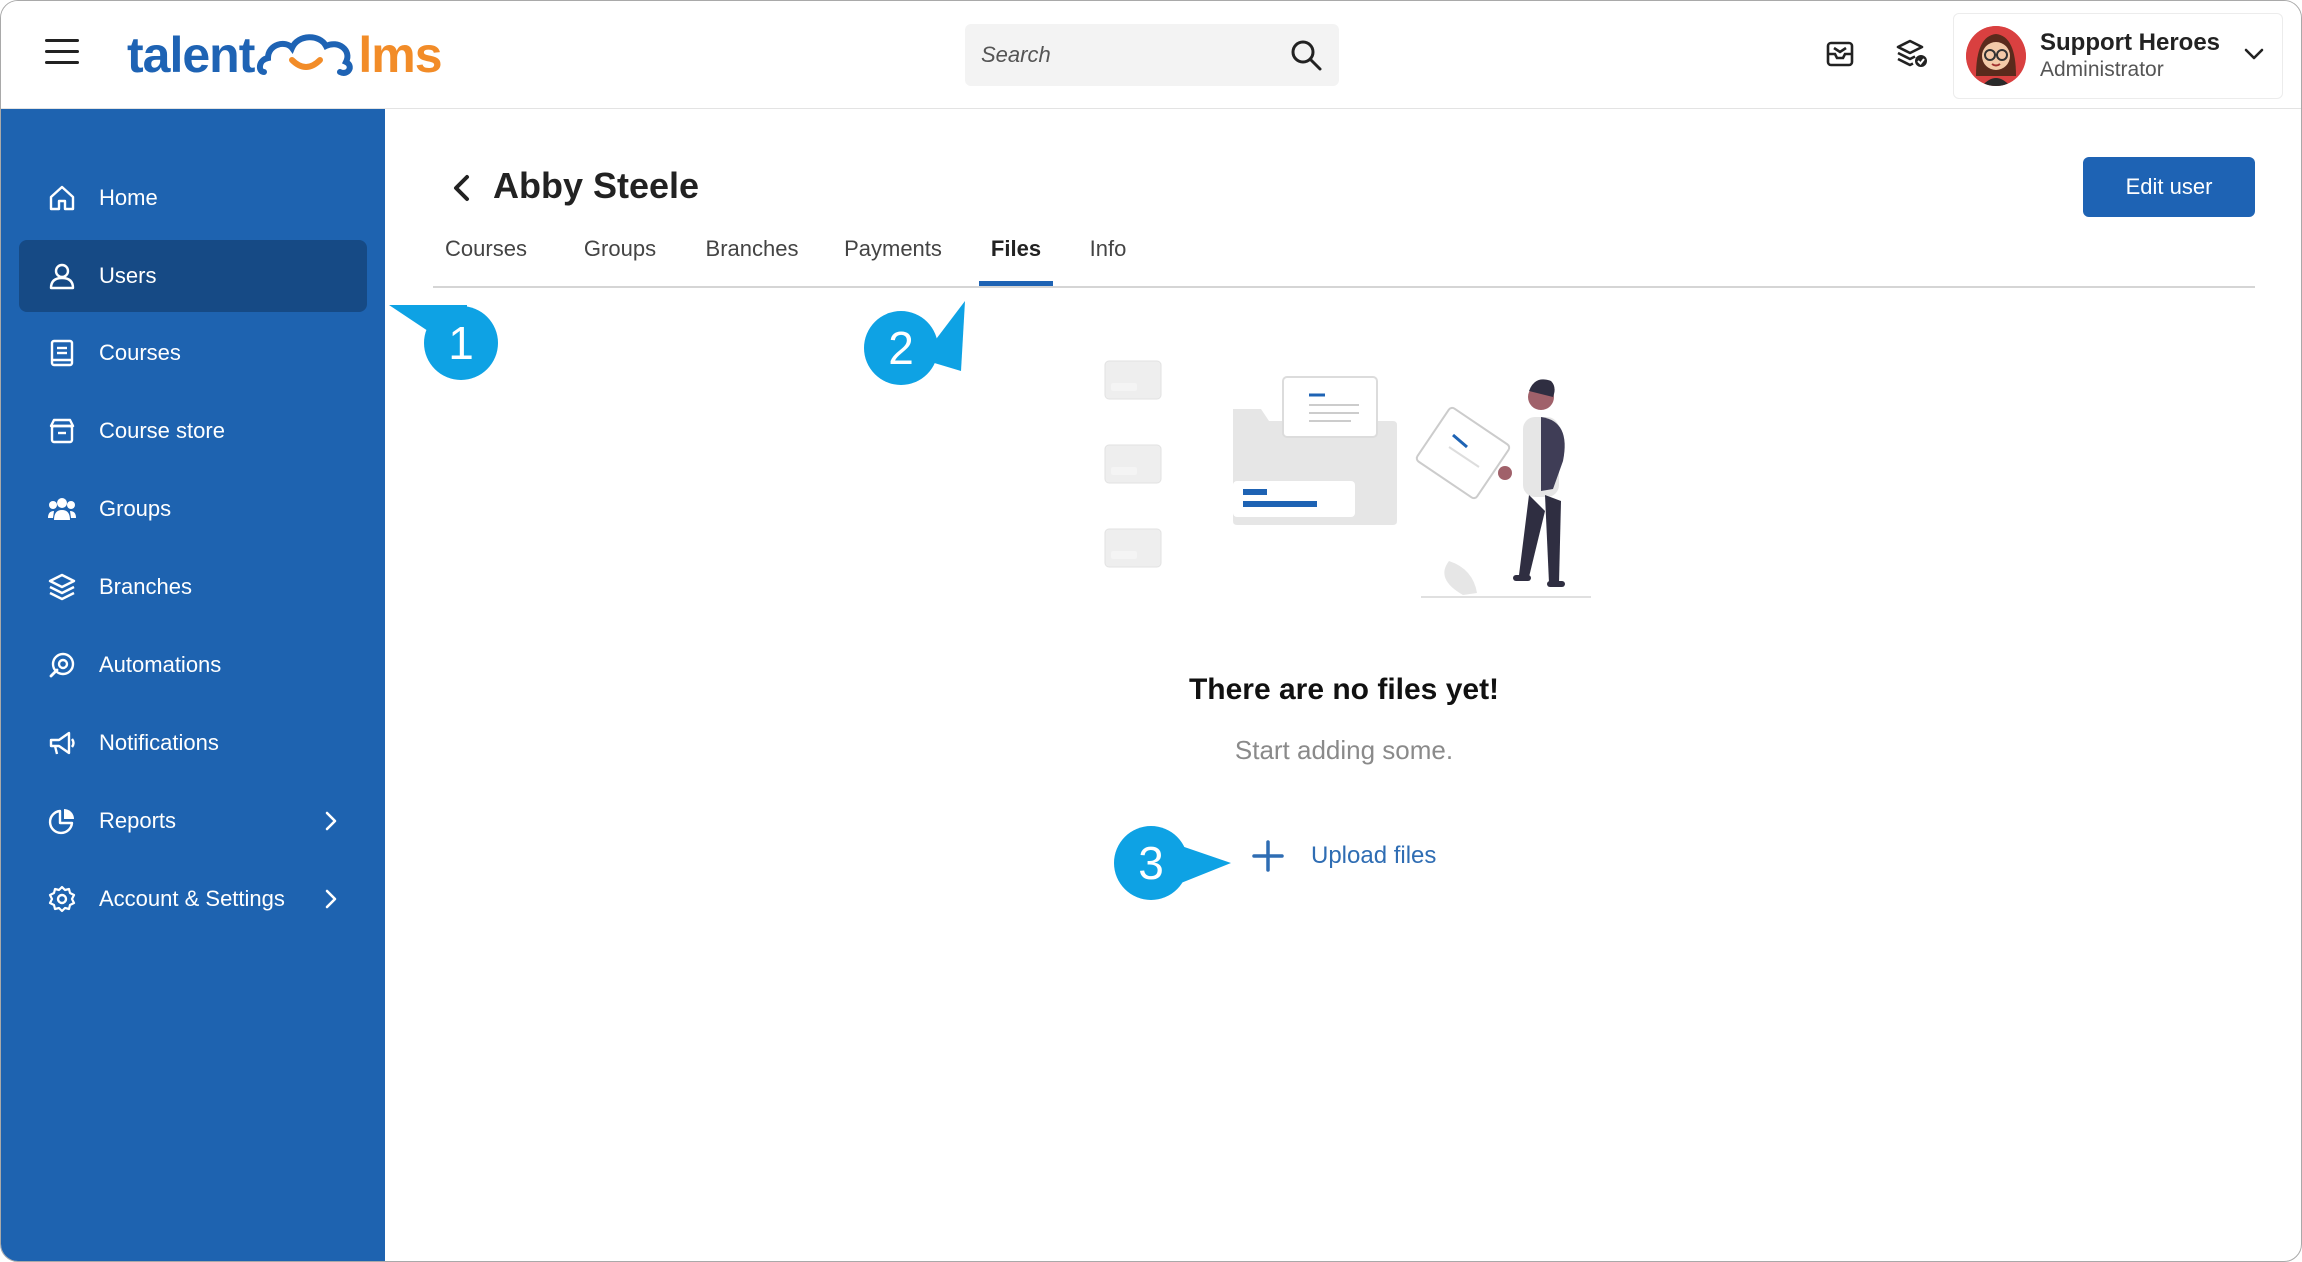 The height and width of the screenshot is (1262, 2302). What do you see at coordinates (1996, 56) in the screenshot?
I see `avatar` at bounding box center [1996, 56].